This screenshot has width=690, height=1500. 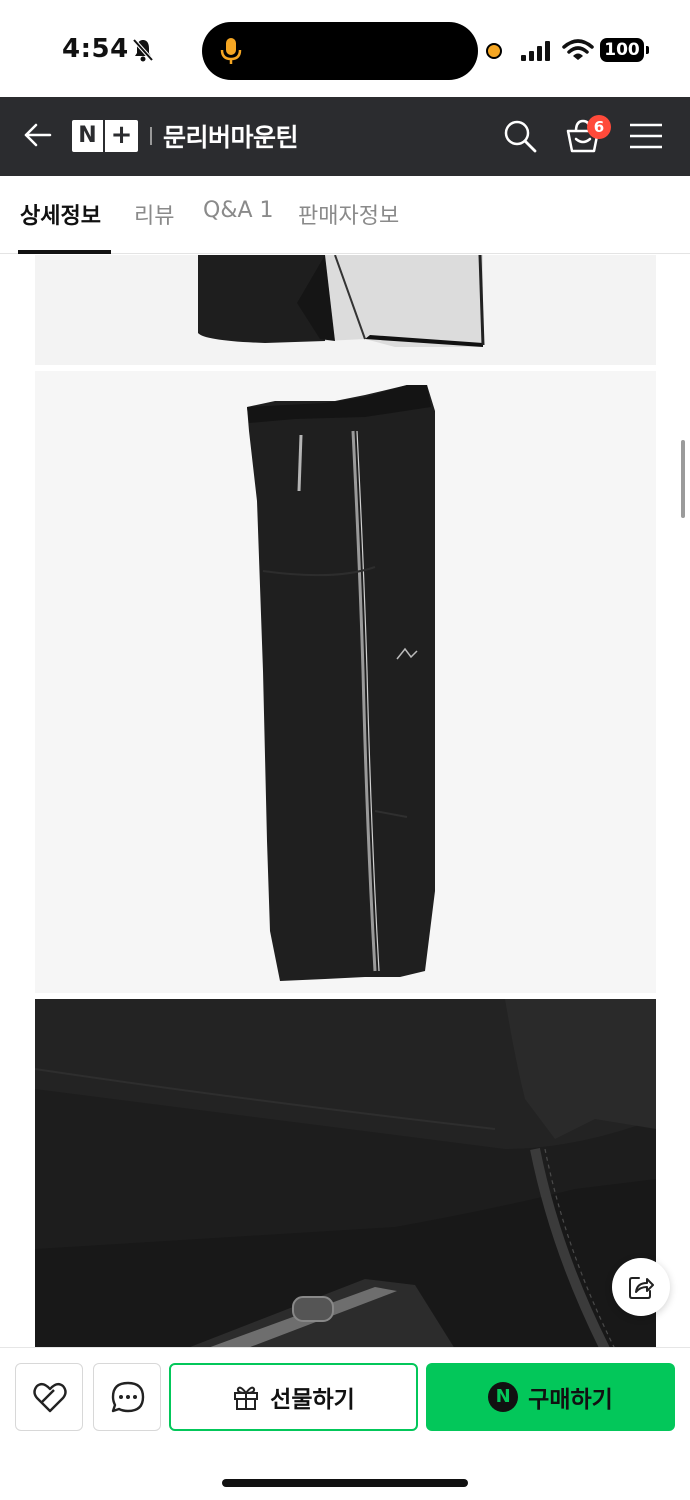 What do you see at coordinates (231, 51) in the screenshot?
I see `microphone-icon` at bounding box center [231, 51].